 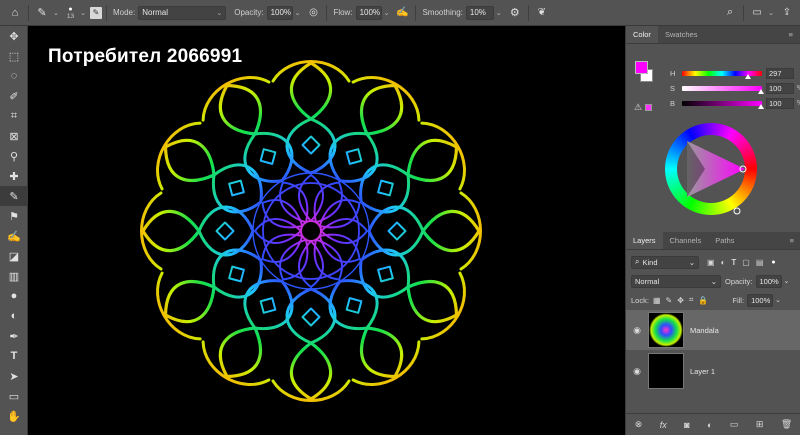 I want to click on lock-all-icon: 🔒, so click(x=703, y=300).